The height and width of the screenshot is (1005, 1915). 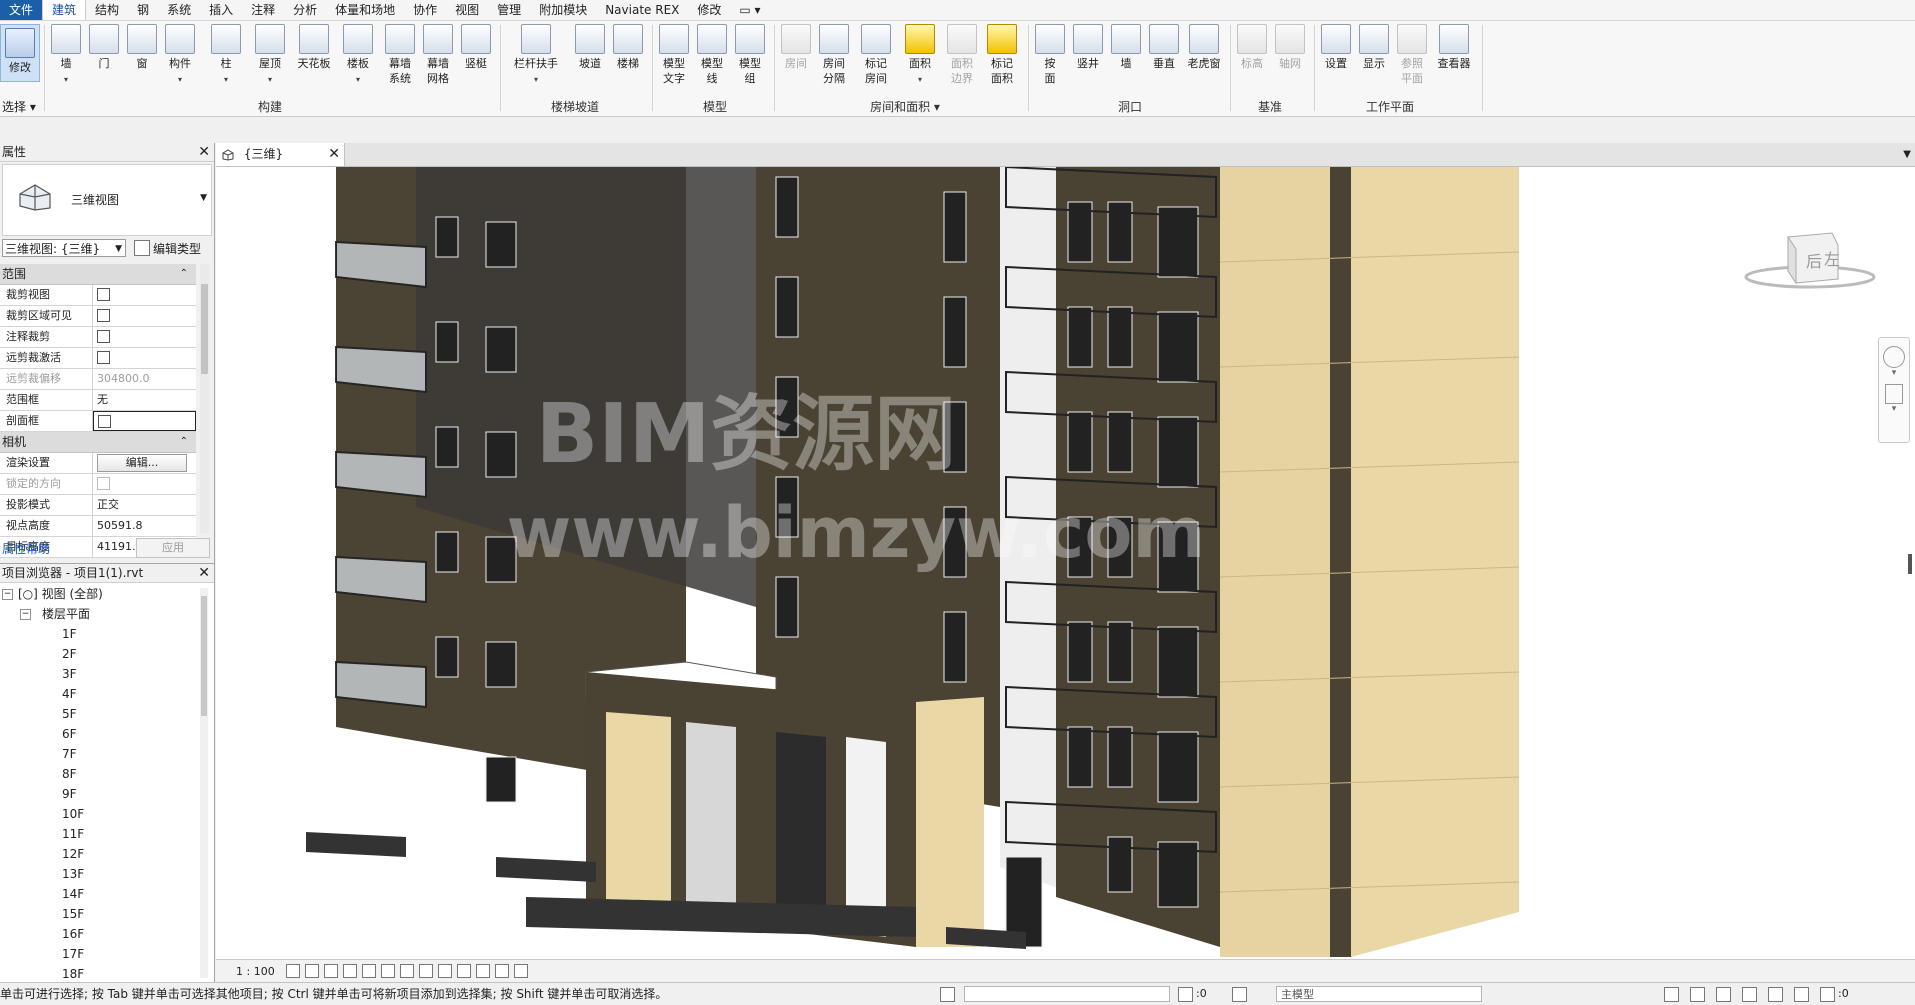 What do you see at coordinates (1374, 47) in the screenshot?
I see `show-workplane-button: 显示` at bounding box center [1374, 47].